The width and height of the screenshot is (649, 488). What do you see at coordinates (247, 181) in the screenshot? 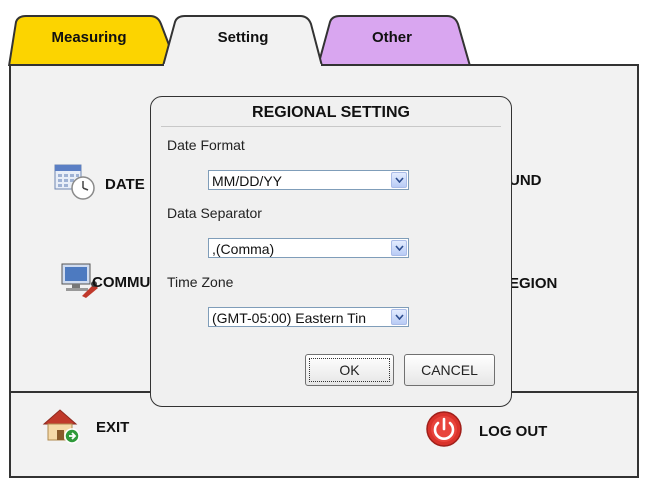
I see `date-format-value: MM/DD/YY` at bounding box center [247, 181].